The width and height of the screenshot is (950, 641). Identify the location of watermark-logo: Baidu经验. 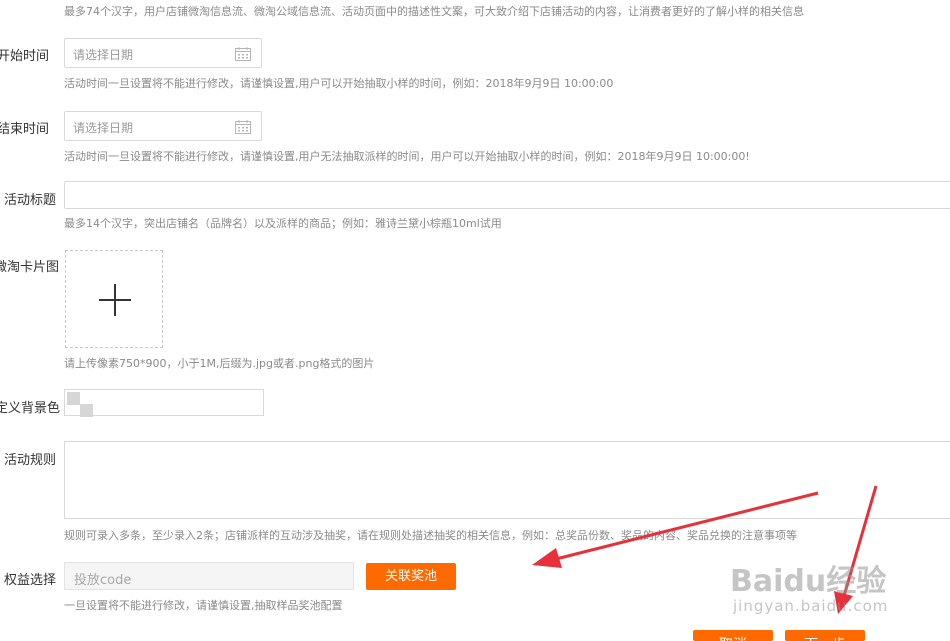
(808, 581).